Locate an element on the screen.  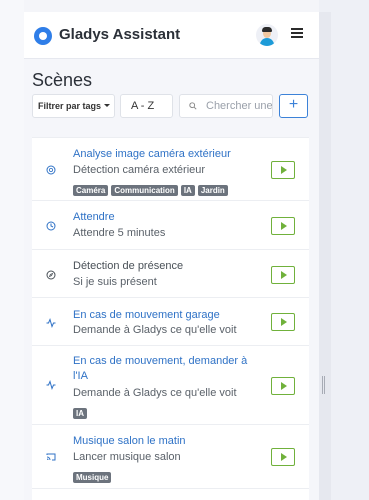
scene-name: Musique salon le matin is located at coordinates (163, 441).